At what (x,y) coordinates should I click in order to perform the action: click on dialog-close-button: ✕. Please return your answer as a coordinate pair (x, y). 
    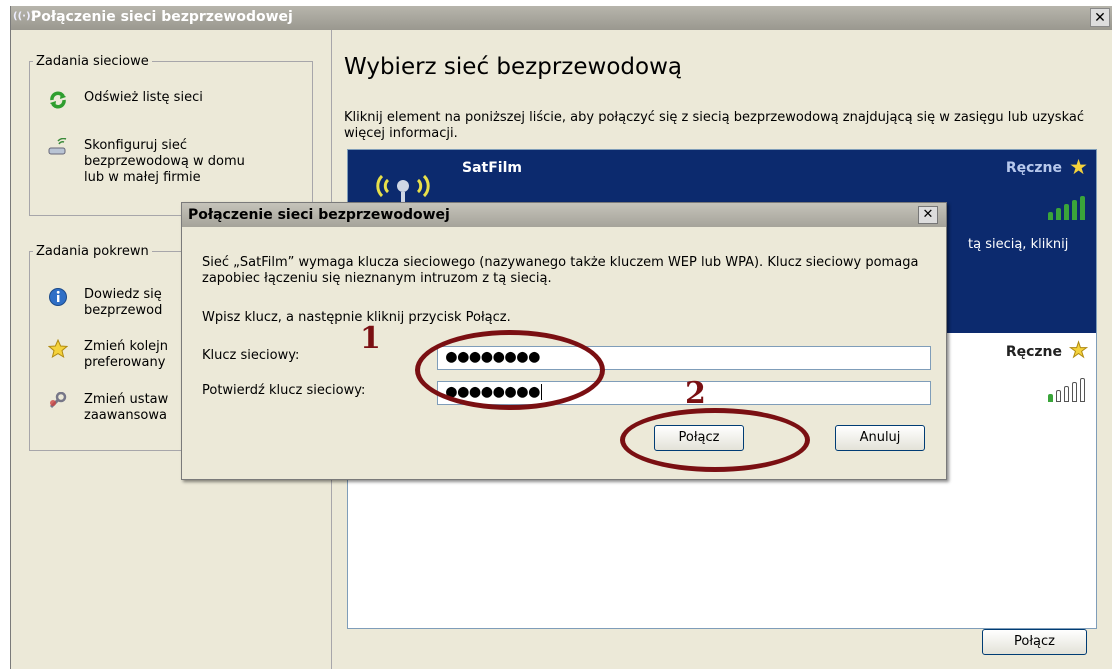
    Looking at the image, I should click on (928, 215).